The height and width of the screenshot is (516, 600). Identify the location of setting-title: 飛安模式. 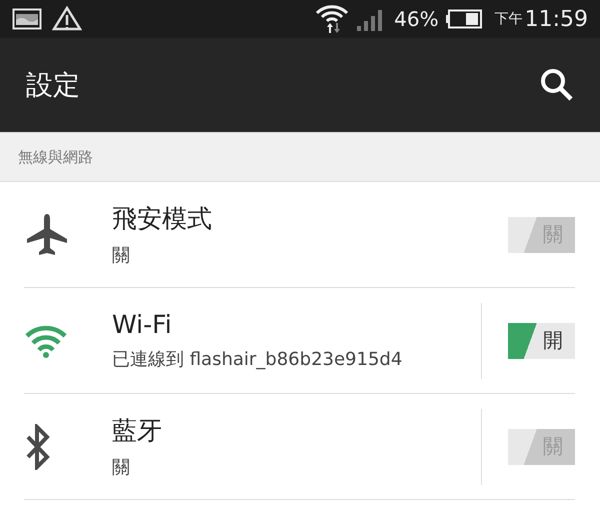
(162, 219).